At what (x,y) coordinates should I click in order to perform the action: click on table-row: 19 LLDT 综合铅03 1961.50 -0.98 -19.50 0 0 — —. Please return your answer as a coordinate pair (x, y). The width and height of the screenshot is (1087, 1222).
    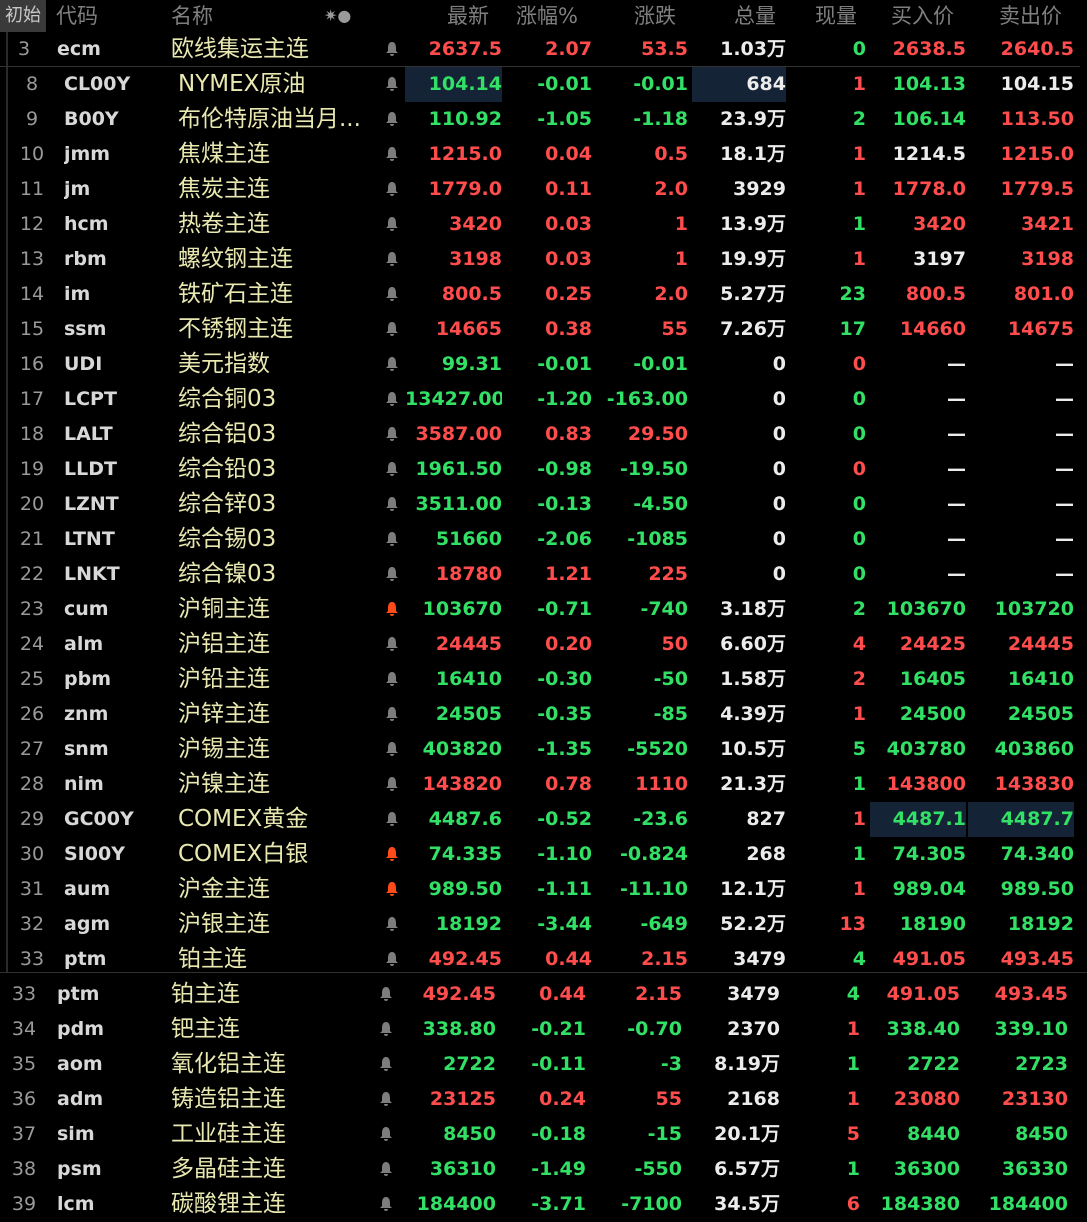
    Looking at the image, I should click on (543, 469).